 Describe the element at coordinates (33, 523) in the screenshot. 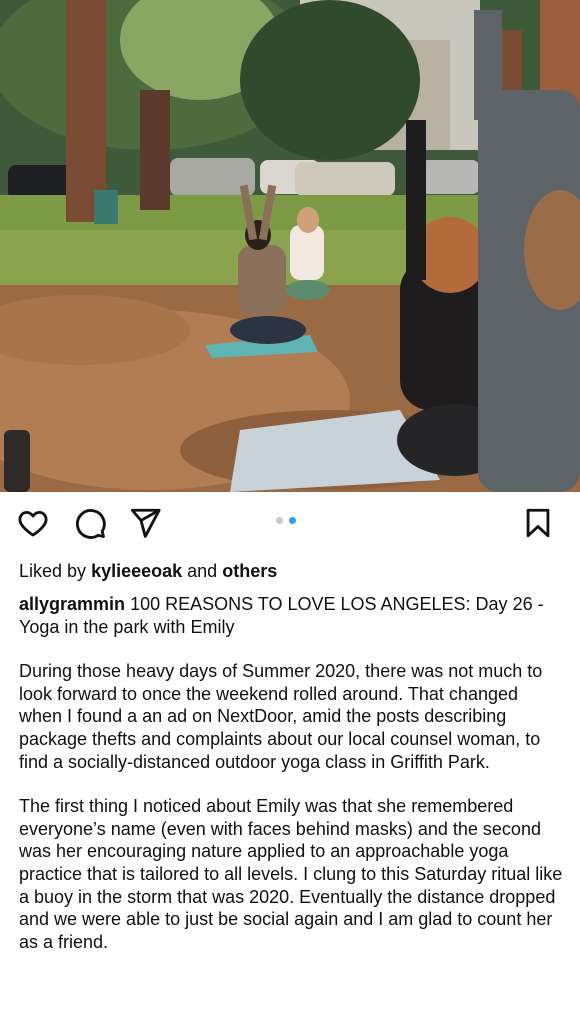

I see `heart-icon` at that location.